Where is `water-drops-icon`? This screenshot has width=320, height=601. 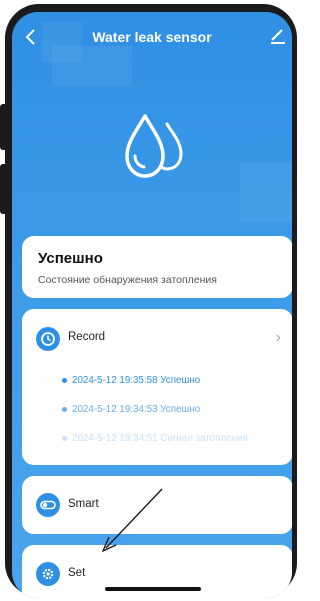
water-drops-icon is located at coordinates (154, 146).